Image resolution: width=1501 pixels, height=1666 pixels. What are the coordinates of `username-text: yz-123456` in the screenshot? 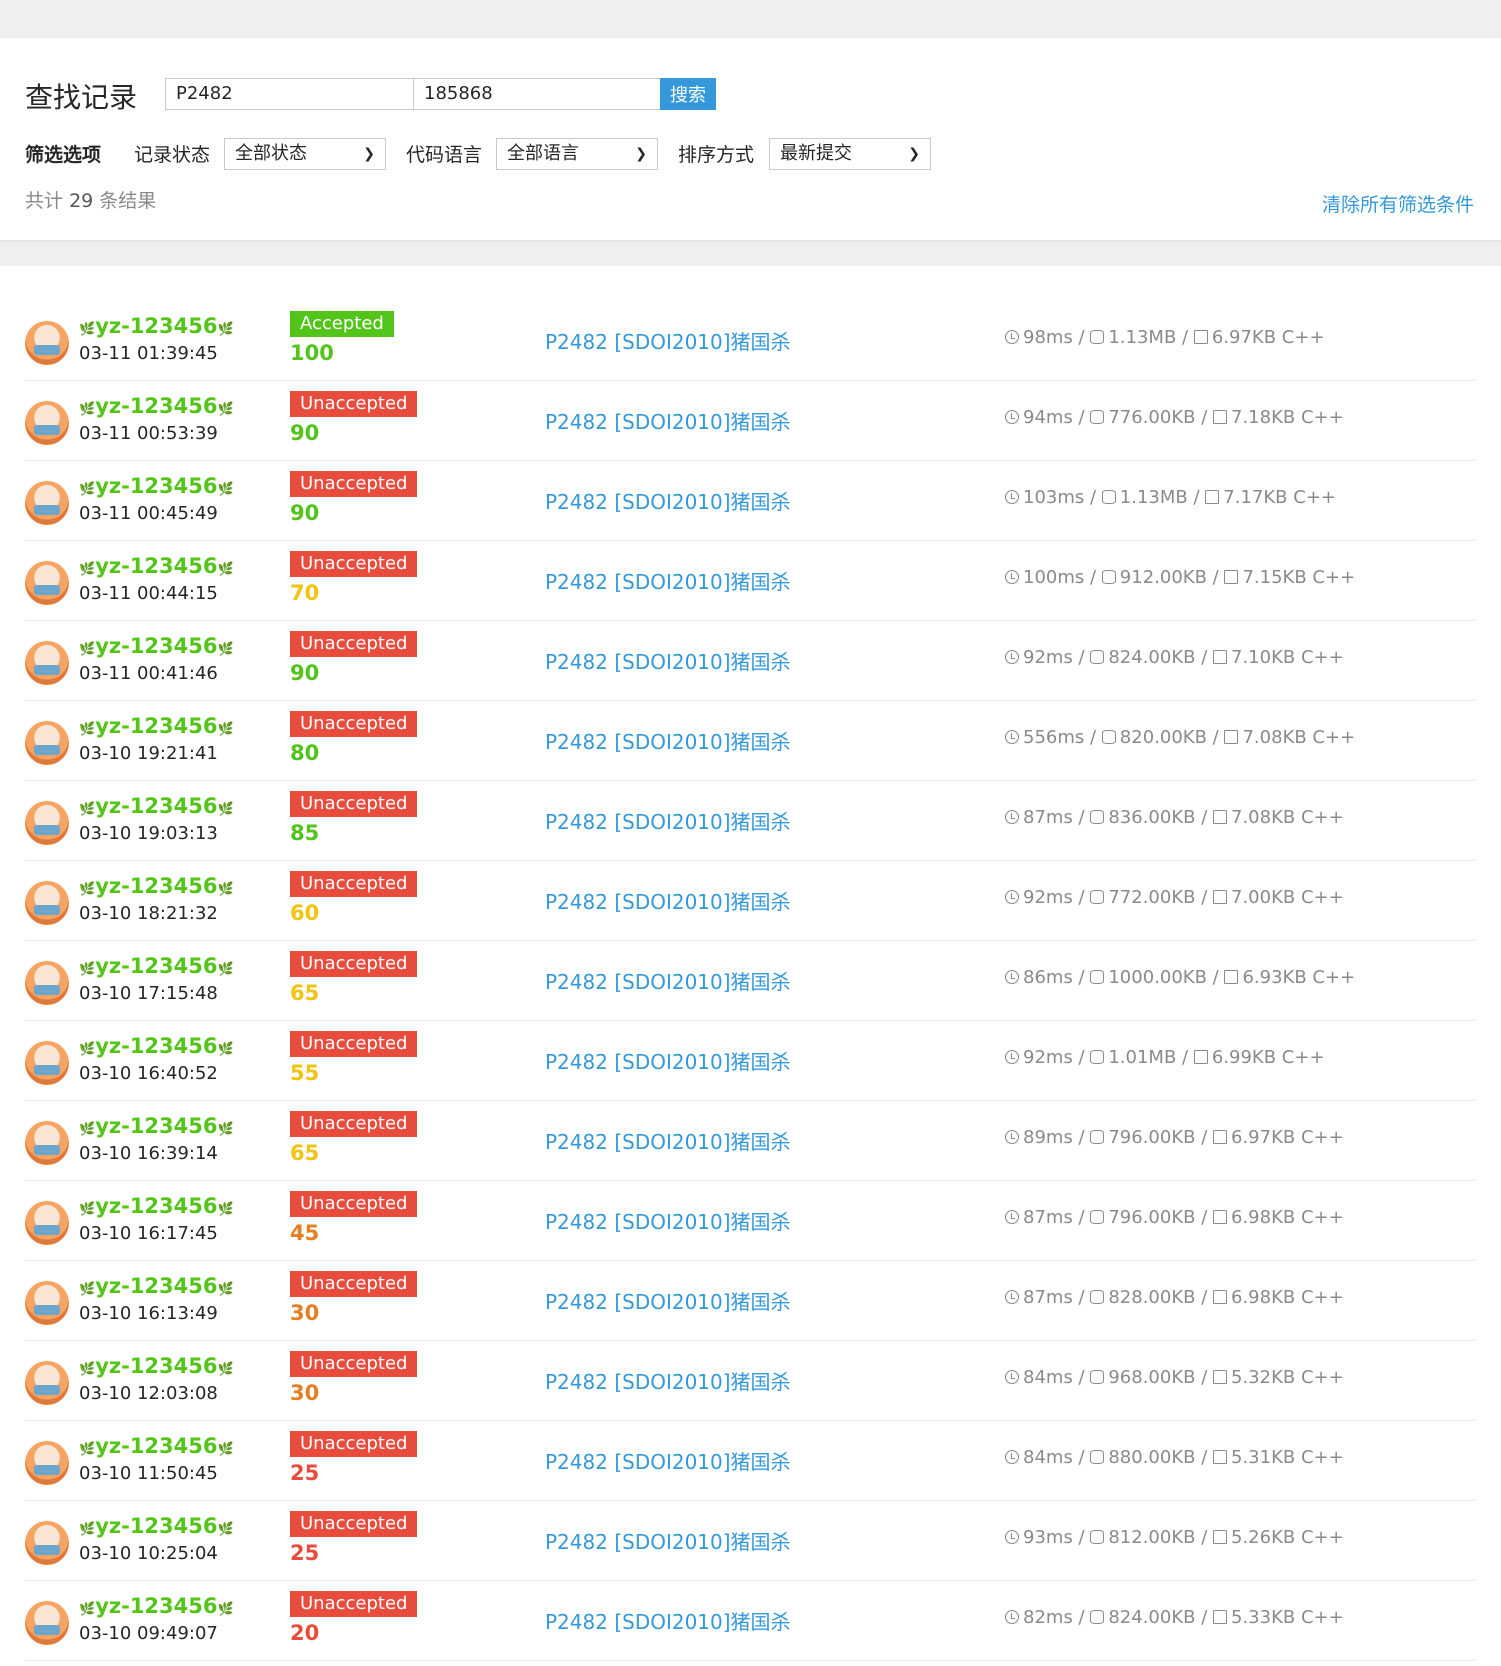 It's located at (156, 326).